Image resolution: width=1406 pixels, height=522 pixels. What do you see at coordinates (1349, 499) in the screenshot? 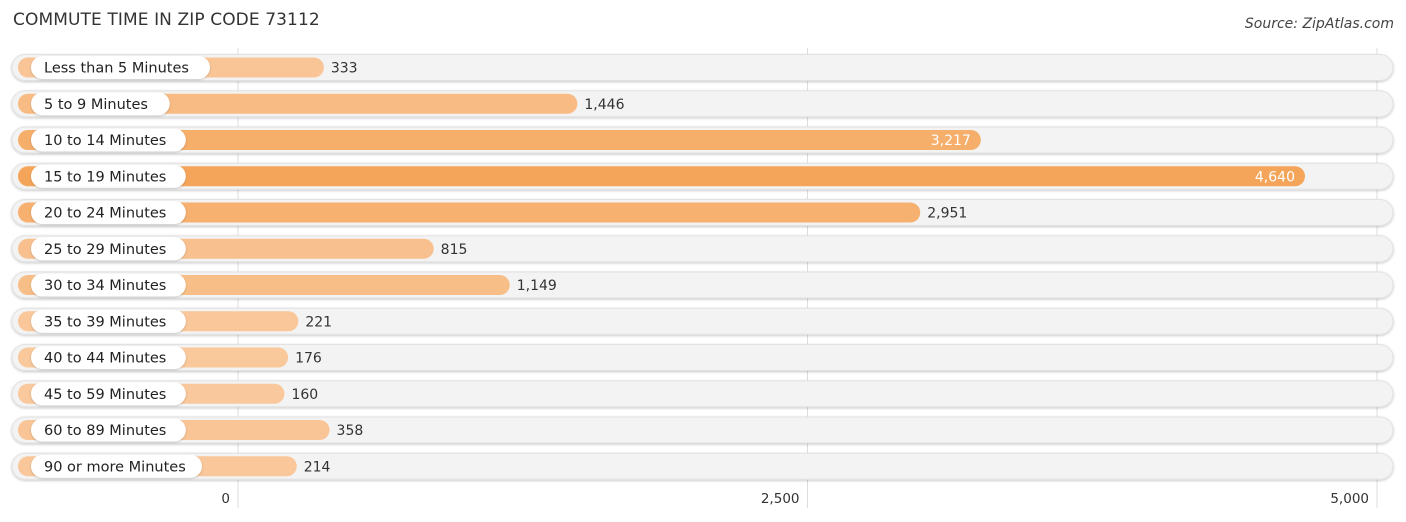
I see `x-tick-label: 5,000` at bounding box center [1349, 499].